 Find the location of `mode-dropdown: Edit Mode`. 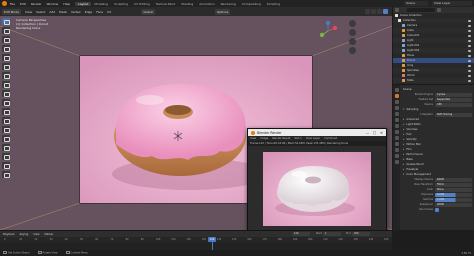

mode-dropdown: Edit Mode is located at coordinates (11, 11).